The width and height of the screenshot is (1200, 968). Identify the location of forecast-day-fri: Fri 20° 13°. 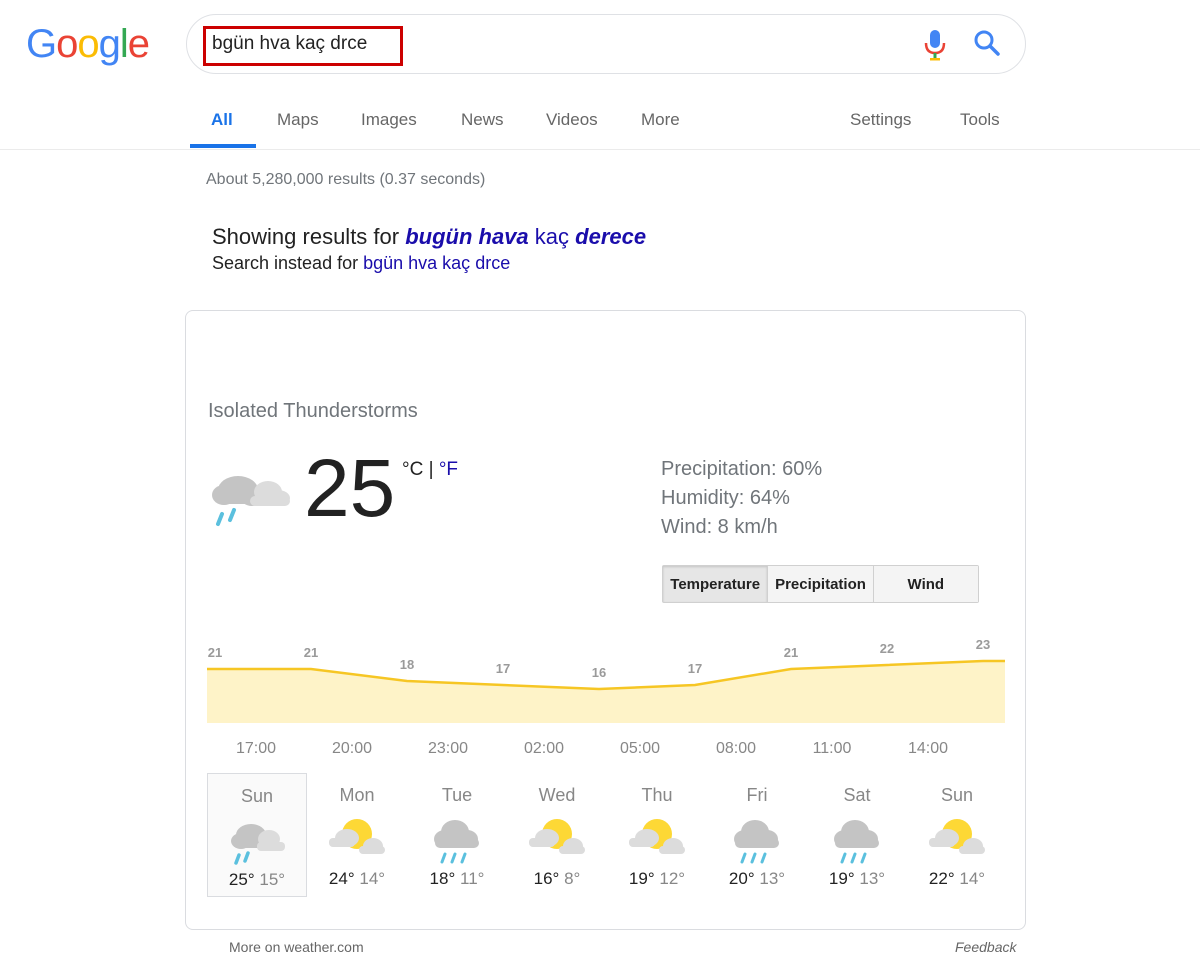
(757, 835).